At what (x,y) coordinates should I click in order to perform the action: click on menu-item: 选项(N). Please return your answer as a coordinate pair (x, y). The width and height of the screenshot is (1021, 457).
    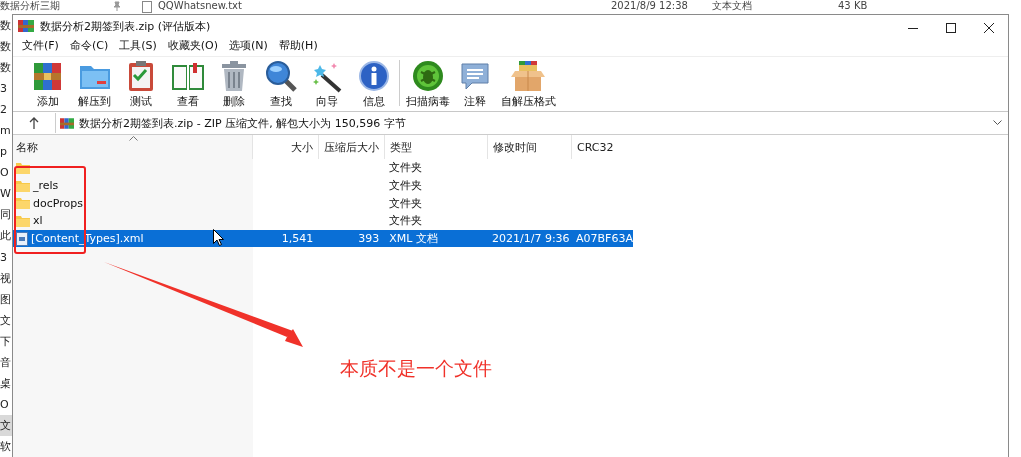
    Looking at the image, I should click on (248, 45).